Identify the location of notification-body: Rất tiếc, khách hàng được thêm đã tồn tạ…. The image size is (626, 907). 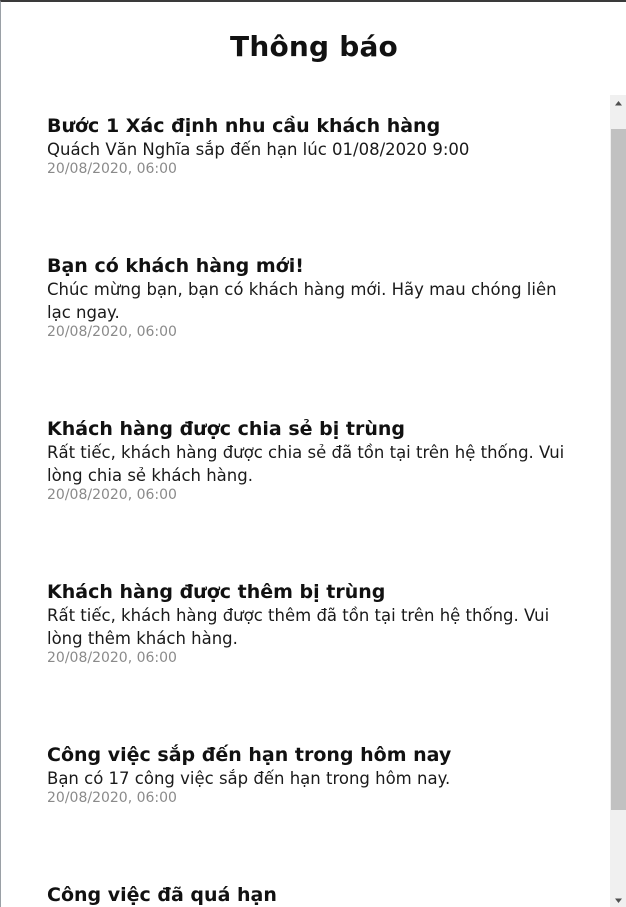
(298, 627).